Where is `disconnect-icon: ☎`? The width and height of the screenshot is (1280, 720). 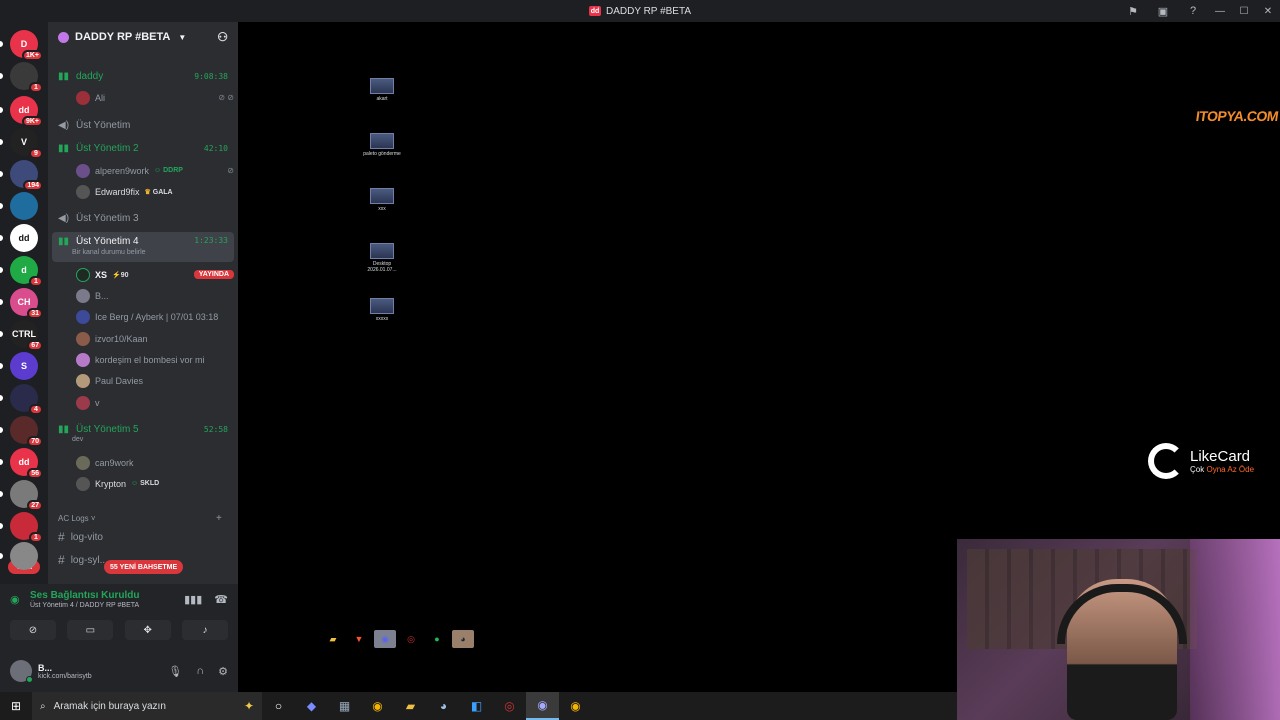 disconnect-icon: ☎ is located at coordinates (221, 599).